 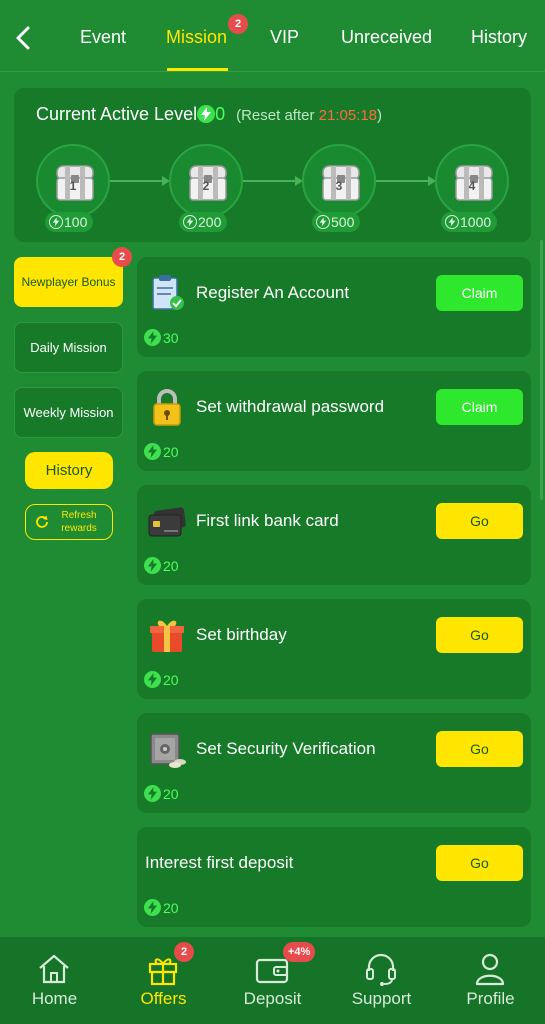 I want to click on mission-card: Interest first deposit 20 Go, so click(x=334, y=877).